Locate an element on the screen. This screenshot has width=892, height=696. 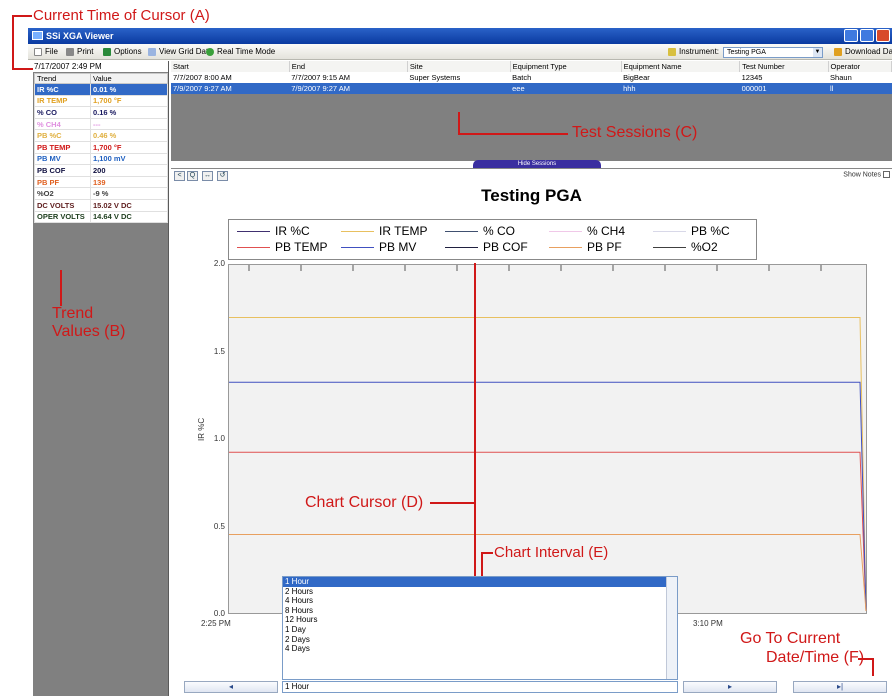
callout-chart-interval: Chart Interval (E) is located at coordinates (551, 552).